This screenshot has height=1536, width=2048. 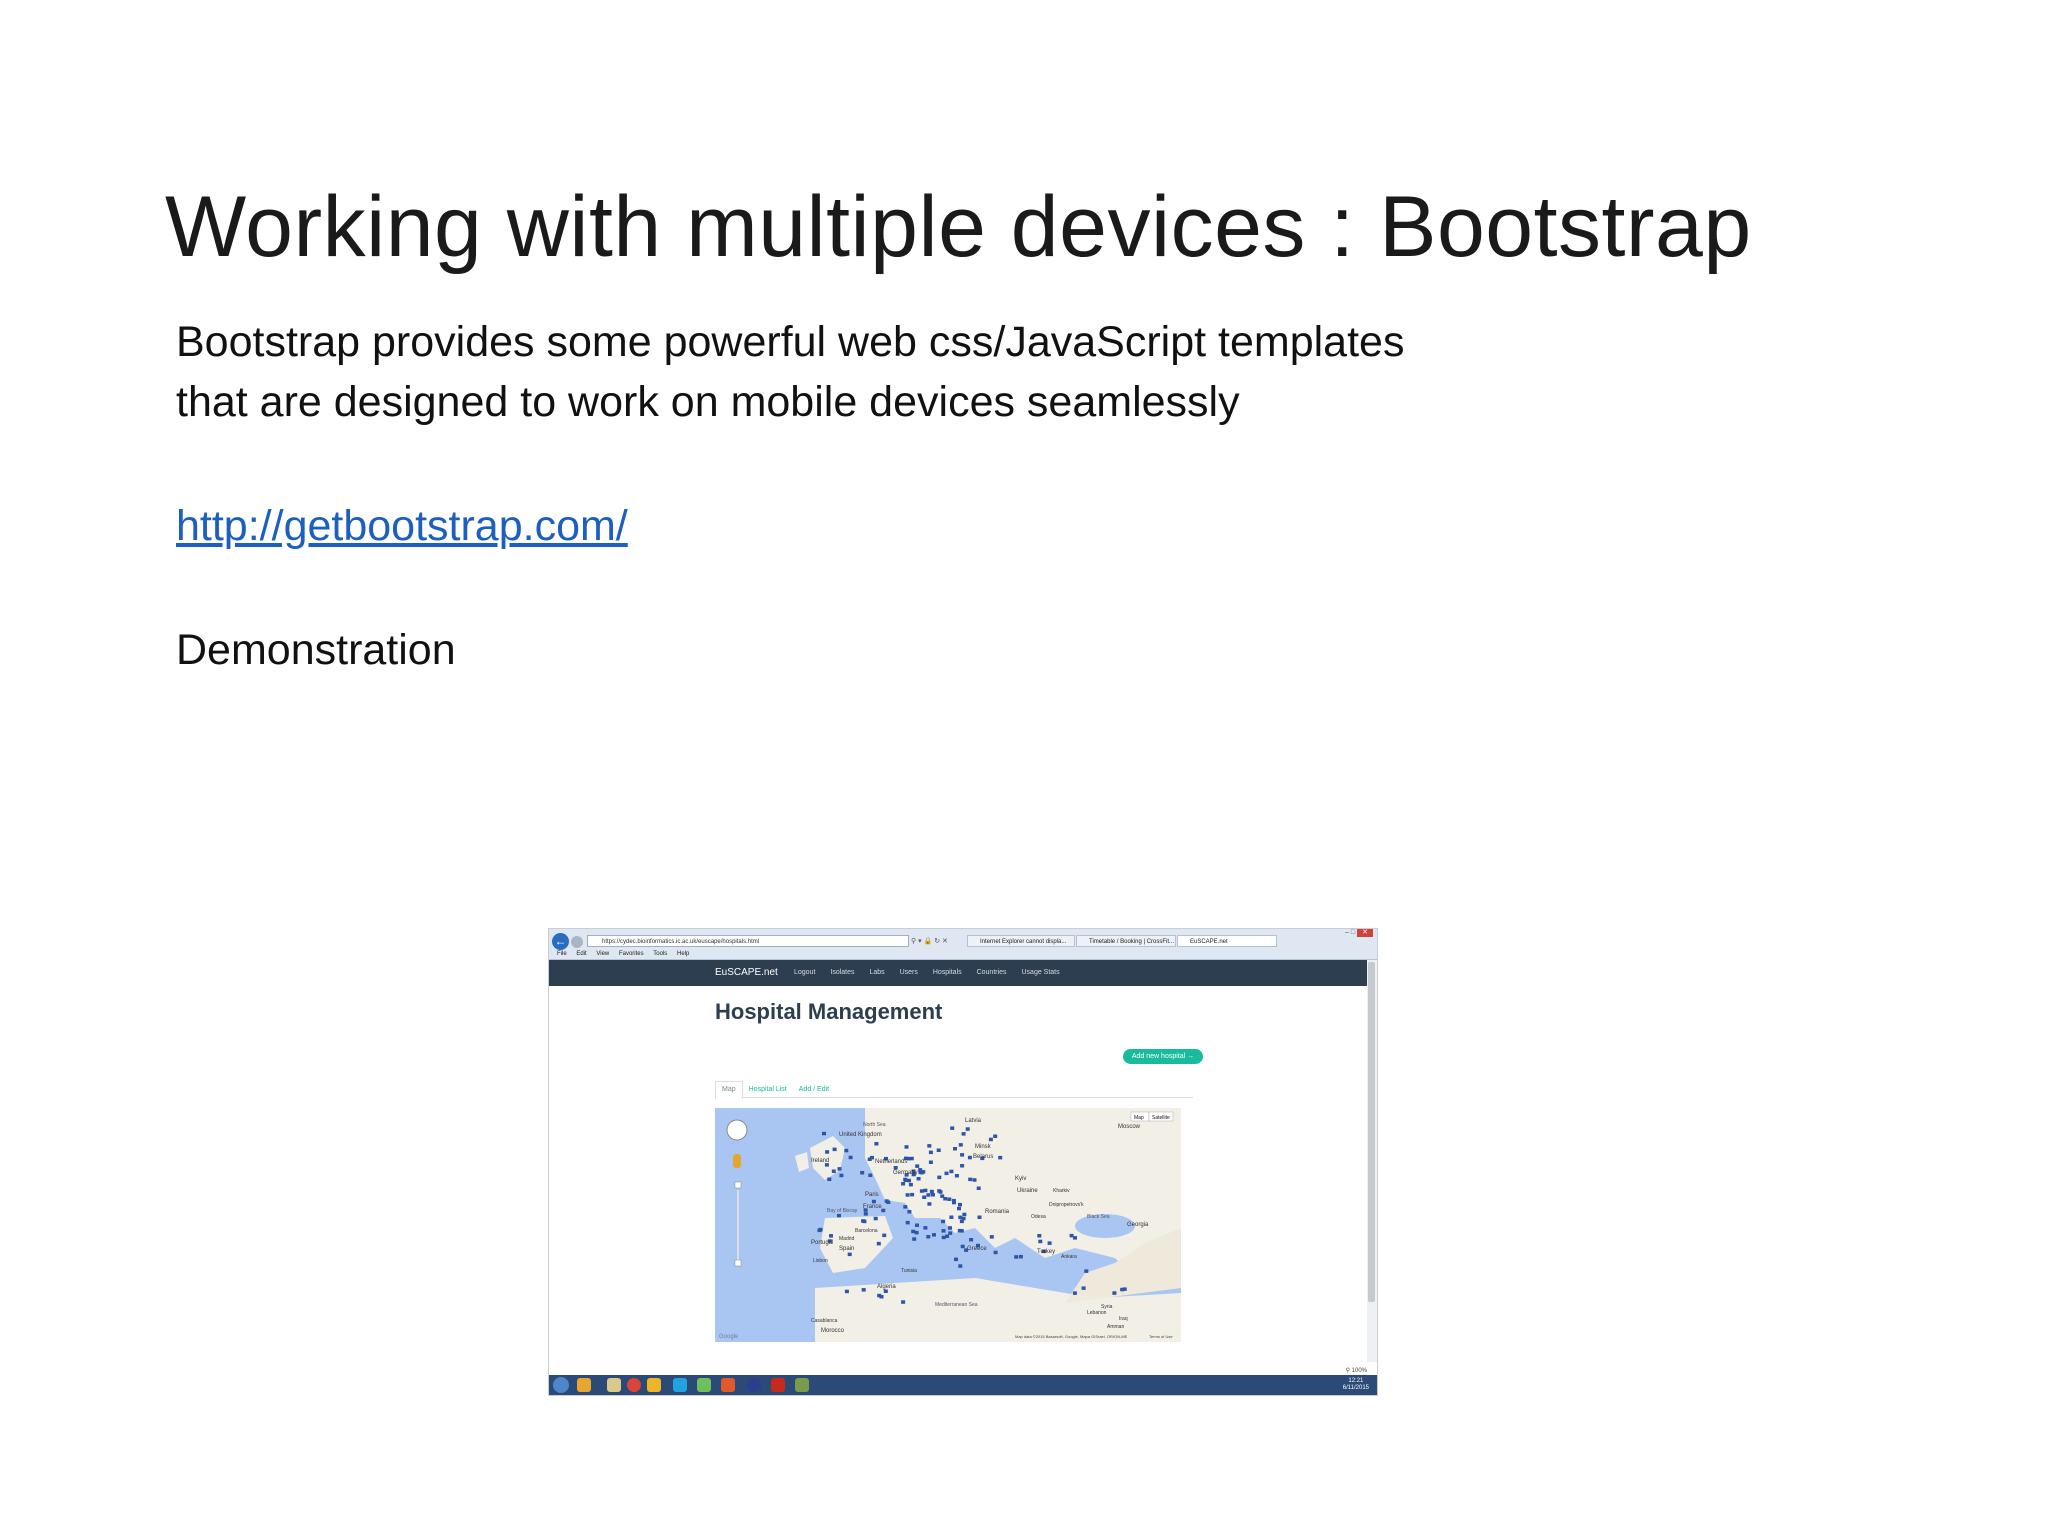 What do you see at coordinates (729, 1090) in the screenshot?
I see `tab-map: Map` at bounding box center [729, 1090].